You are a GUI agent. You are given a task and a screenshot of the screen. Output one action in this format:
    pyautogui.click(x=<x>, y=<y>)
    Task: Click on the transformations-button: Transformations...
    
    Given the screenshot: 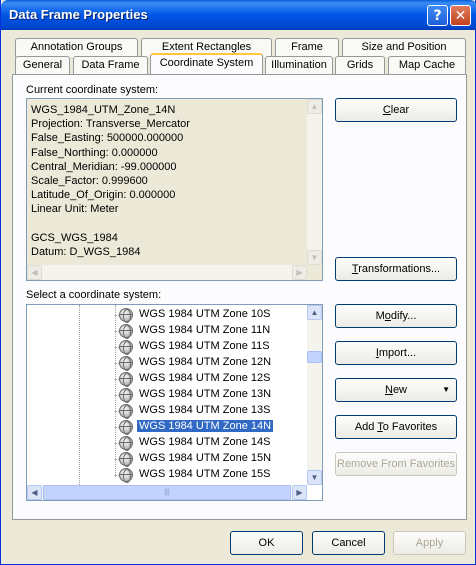 What is the action you would take?
    pyautogui.click(x=396, y=269)
    